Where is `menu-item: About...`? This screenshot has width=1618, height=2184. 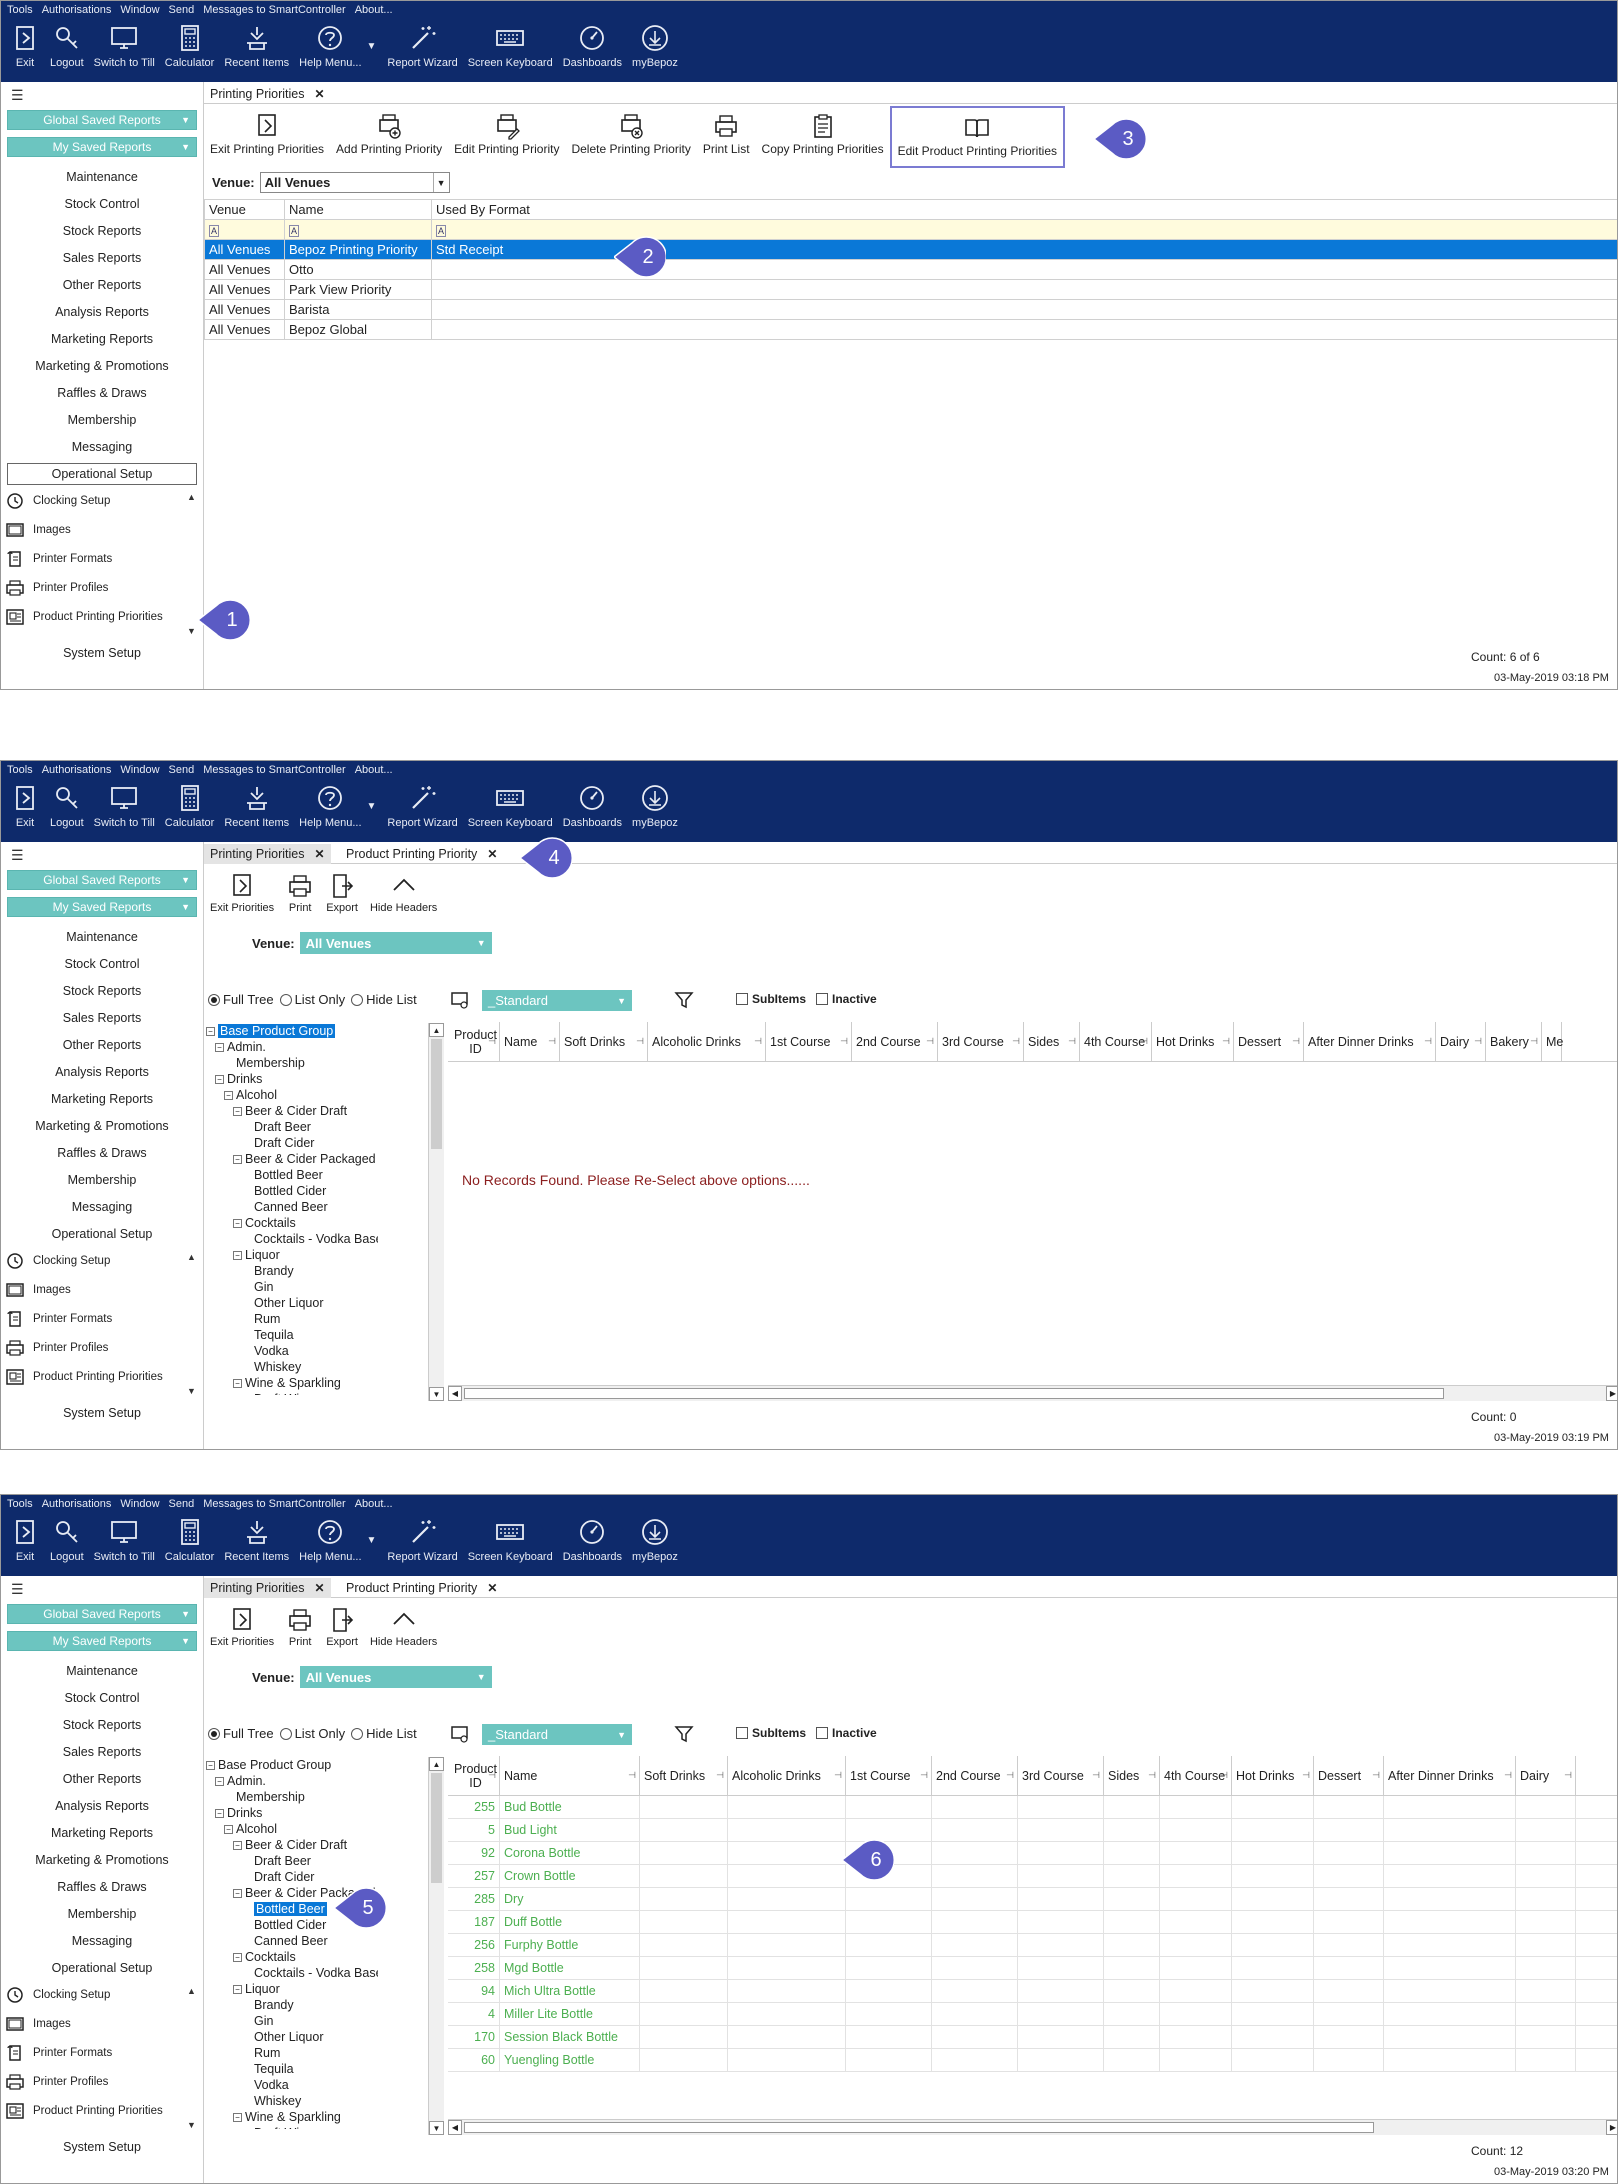 menu-item: About... is located at coordinates (374, 10).